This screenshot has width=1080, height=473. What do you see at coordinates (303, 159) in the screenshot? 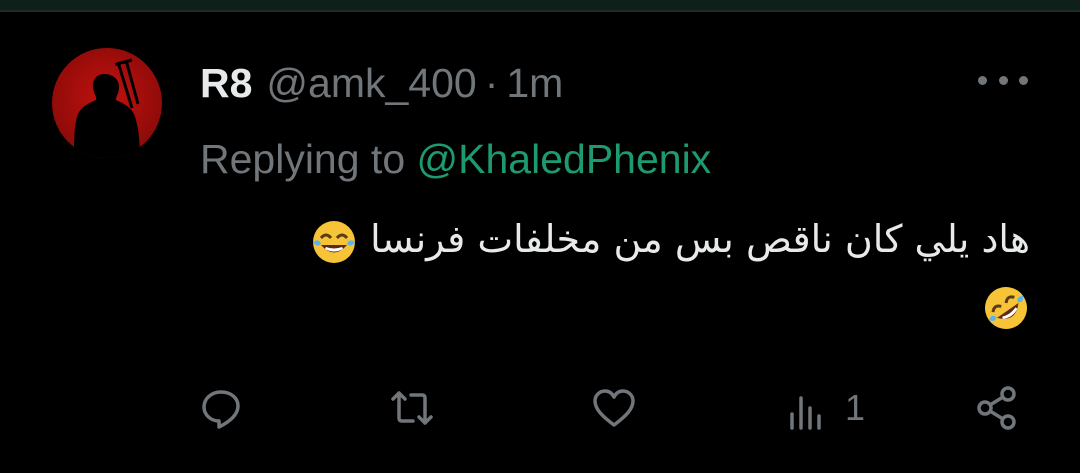
I see `replying-prefix: Replying to` at bounding box center [303, 159].